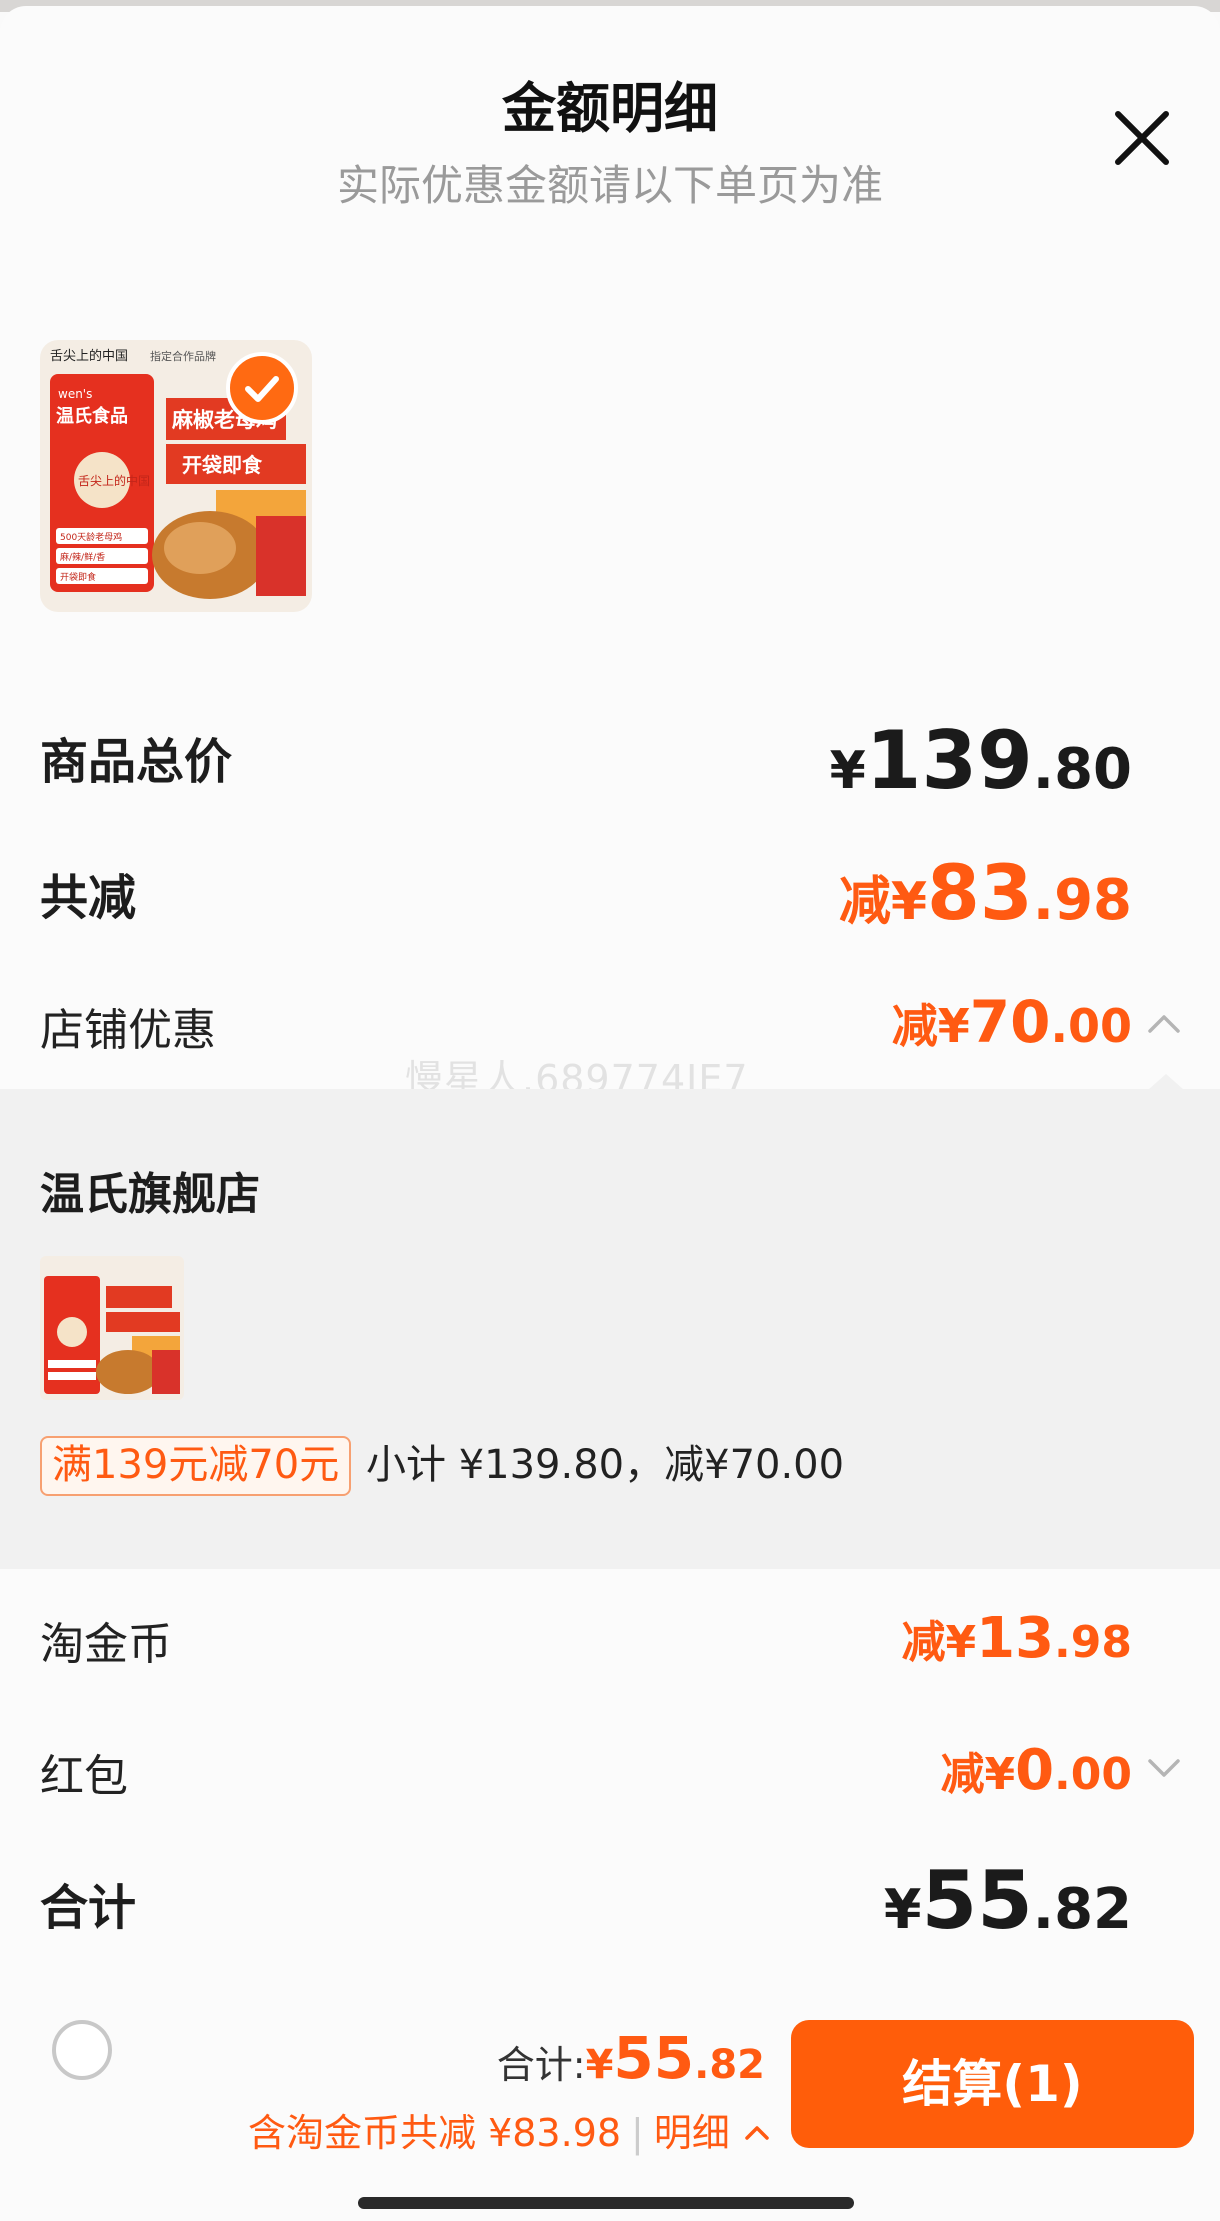 This screenshot has height=2221, width=1220. I want to click on total-price-label: 商品总价, so click(136, 762).